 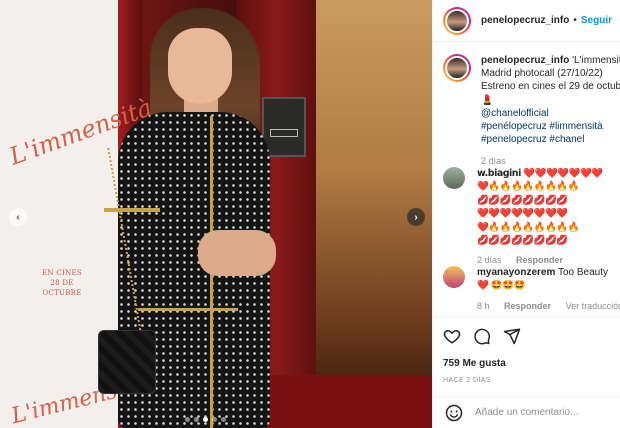 What do you see at coordinates (454, 413) in the screenshot?
I see `emoji-picker-icon` at bounding box center [454, 413].